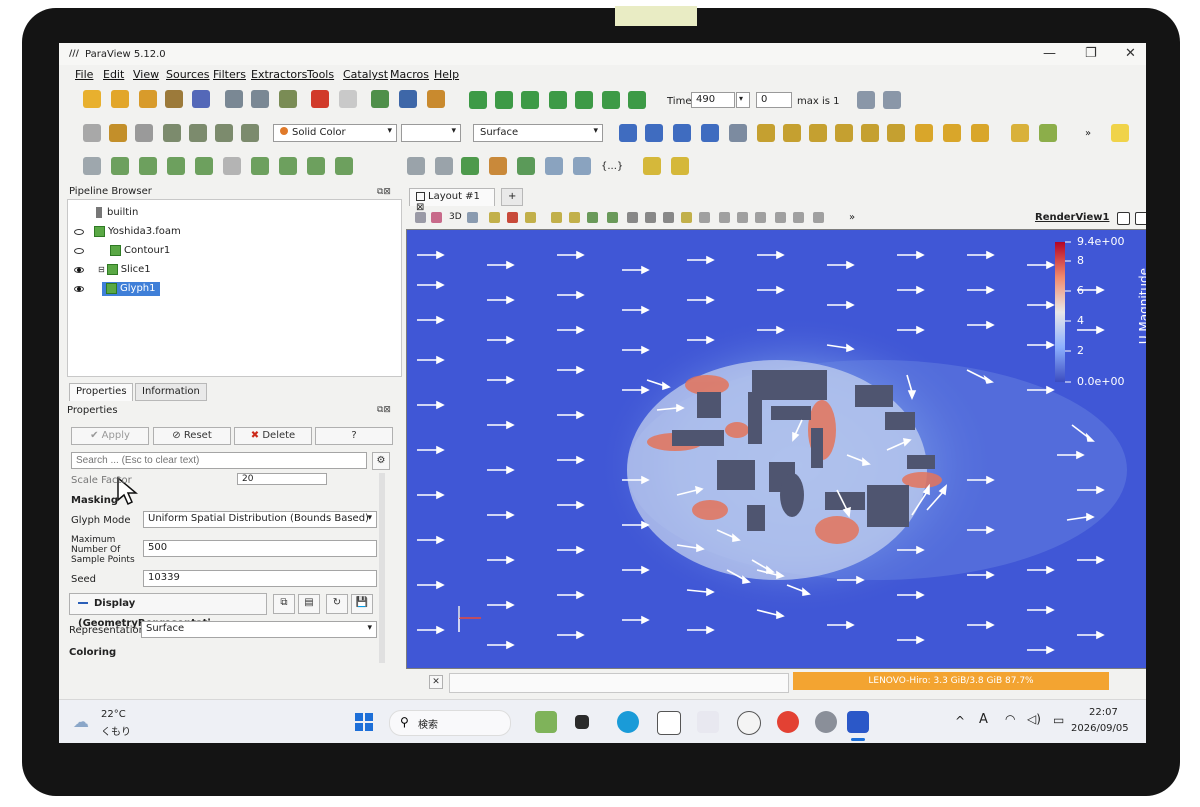  What do you see at coordinates (760, 217) in the screenshot?
I see `cell-query-icon` at bounding box center [760, 217].